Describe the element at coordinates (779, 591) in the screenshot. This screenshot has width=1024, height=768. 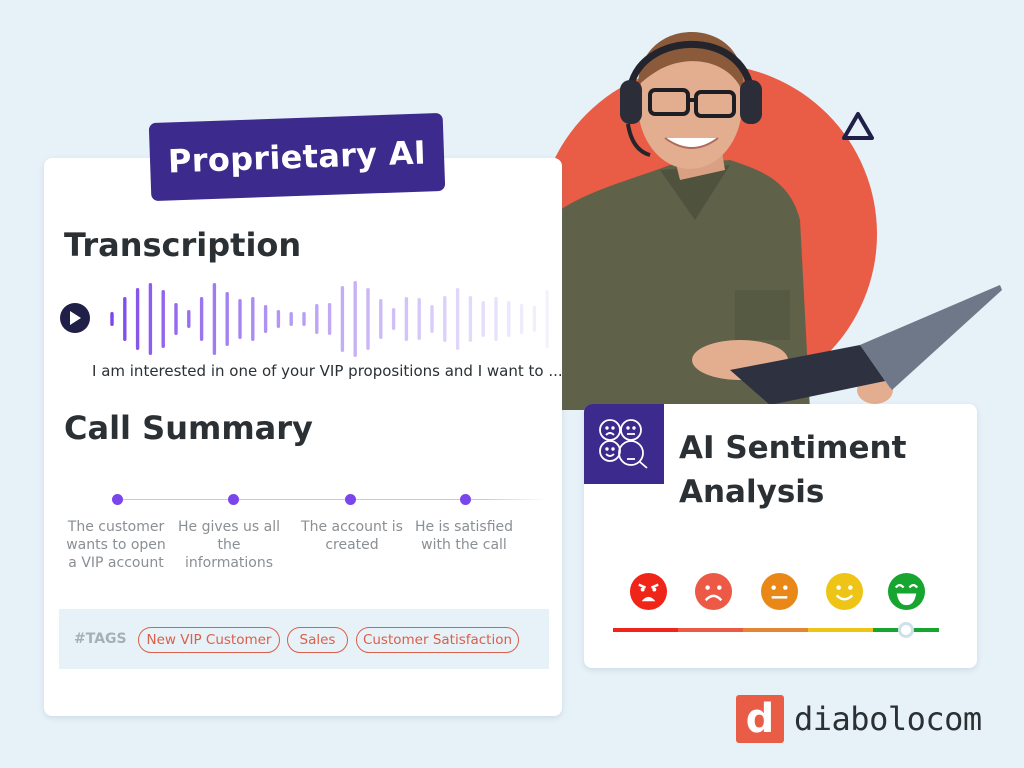
I see `neutral-face-icon` at that location.